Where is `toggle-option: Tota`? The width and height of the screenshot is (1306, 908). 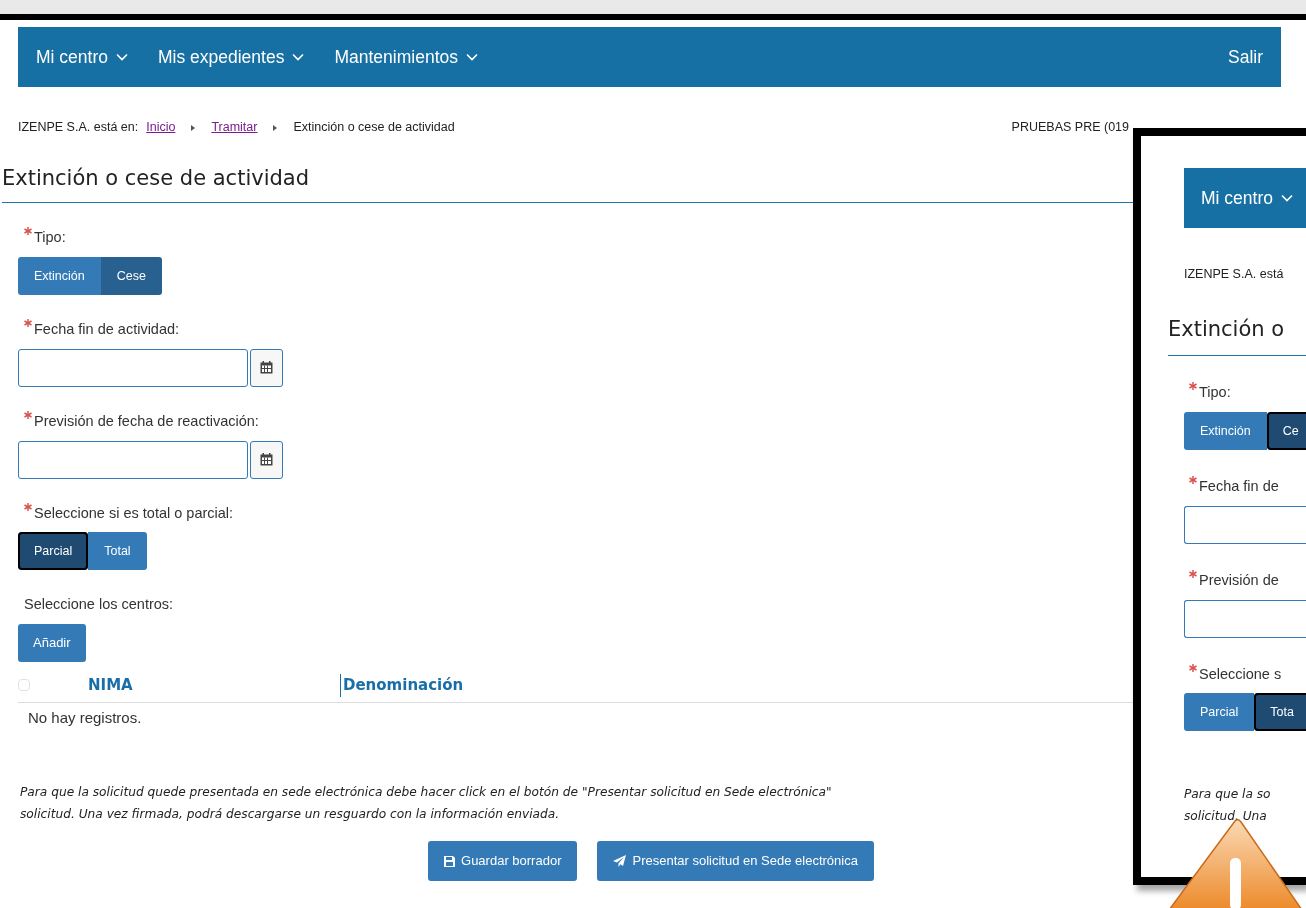
toggle-option: Tota is located at coordinates (1280, 712).